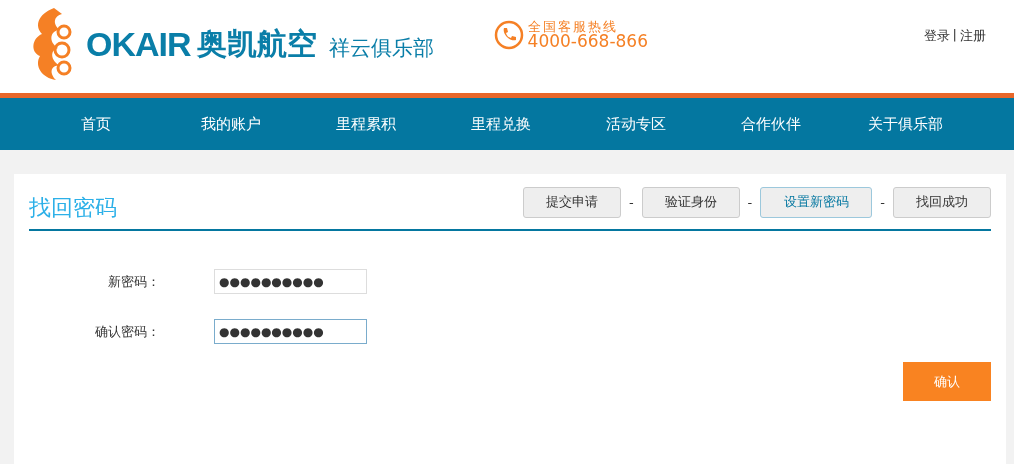 The height and width of the screenshot is (464, 1014). What do you see at coordinates (572, 26) in the screenshot?
I see `hotline-label: 全国客服热线` at bounding box center [572, 26].